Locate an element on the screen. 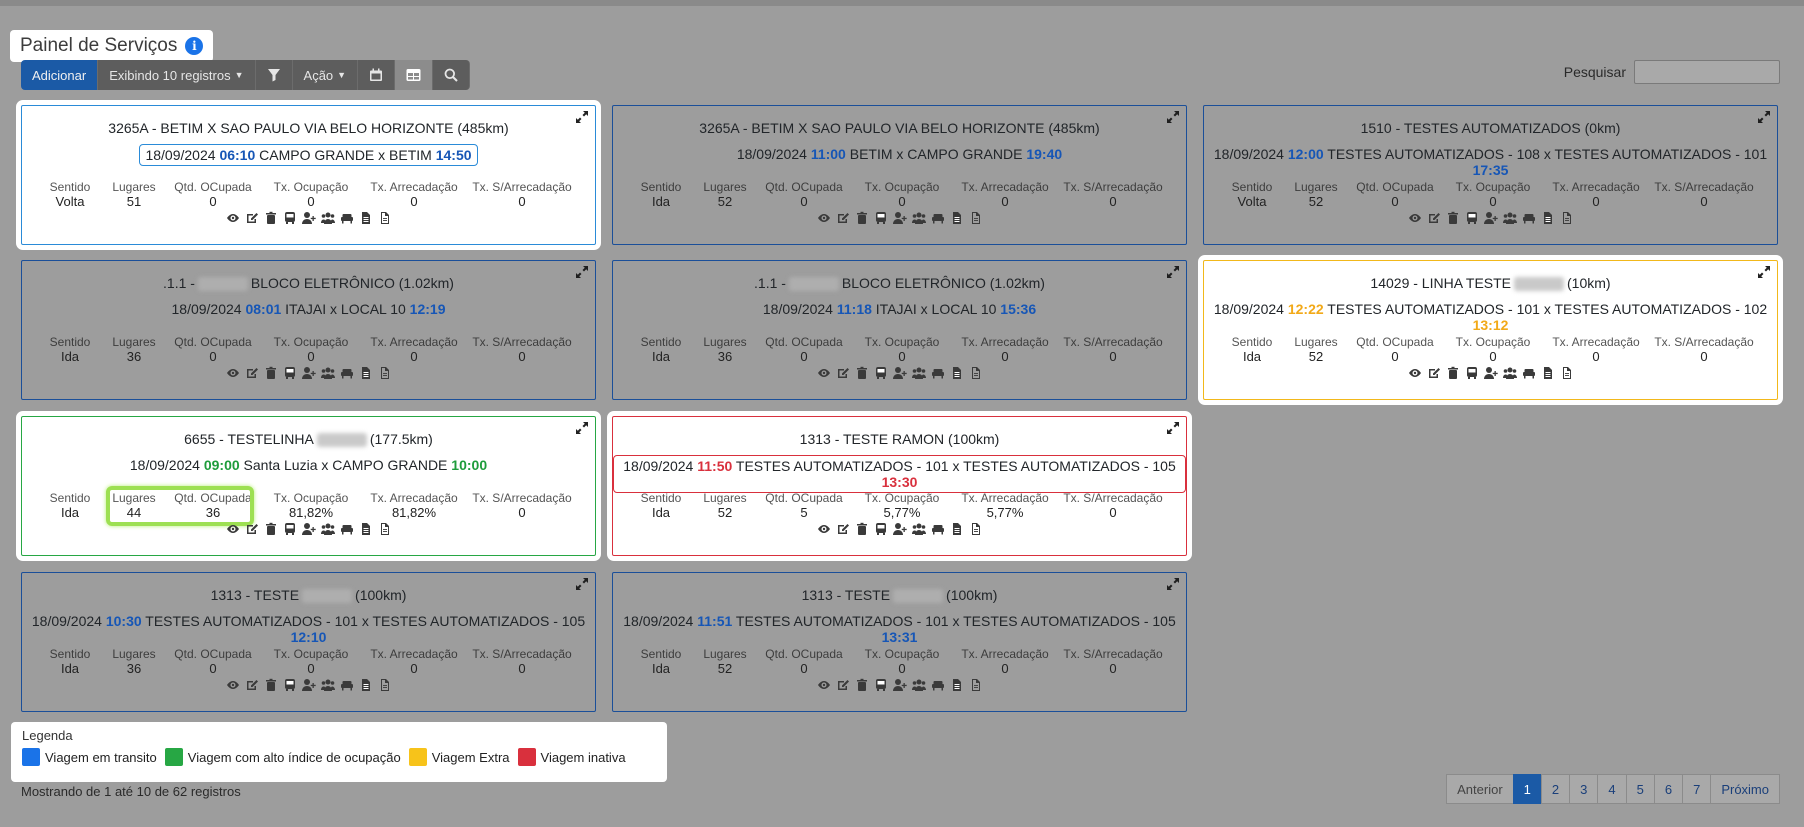 Image resolution: width=1804 pixels, height=827 pixels. next-page-button: Próximo is located at coordinates (1745, 789).